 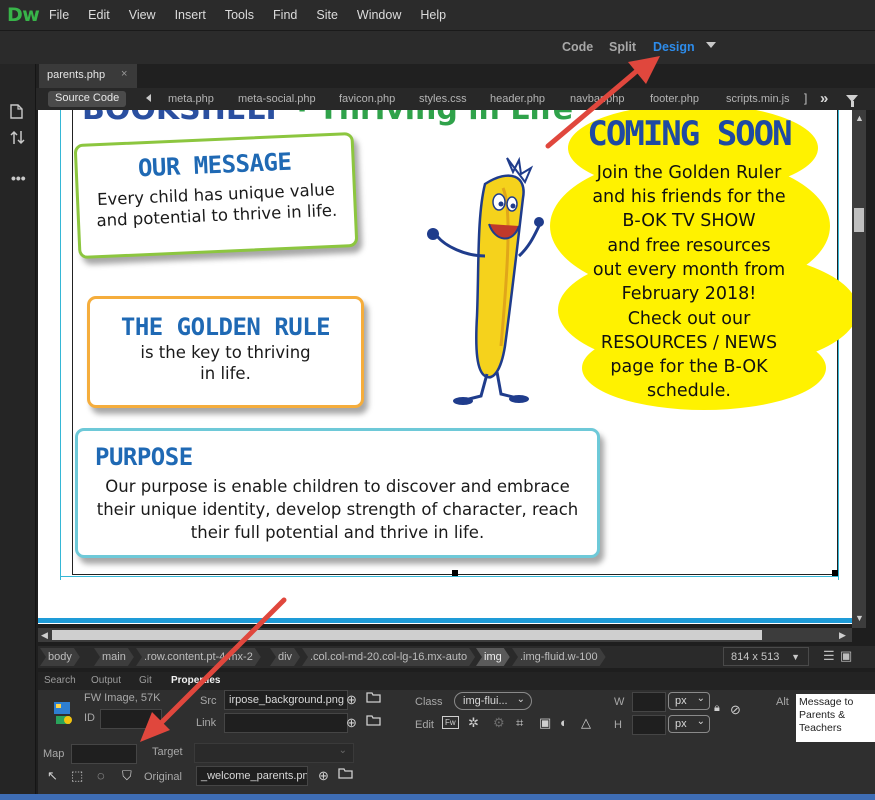 I want to click on view-mode-dropdown-icon, so click(x=711, y=45).